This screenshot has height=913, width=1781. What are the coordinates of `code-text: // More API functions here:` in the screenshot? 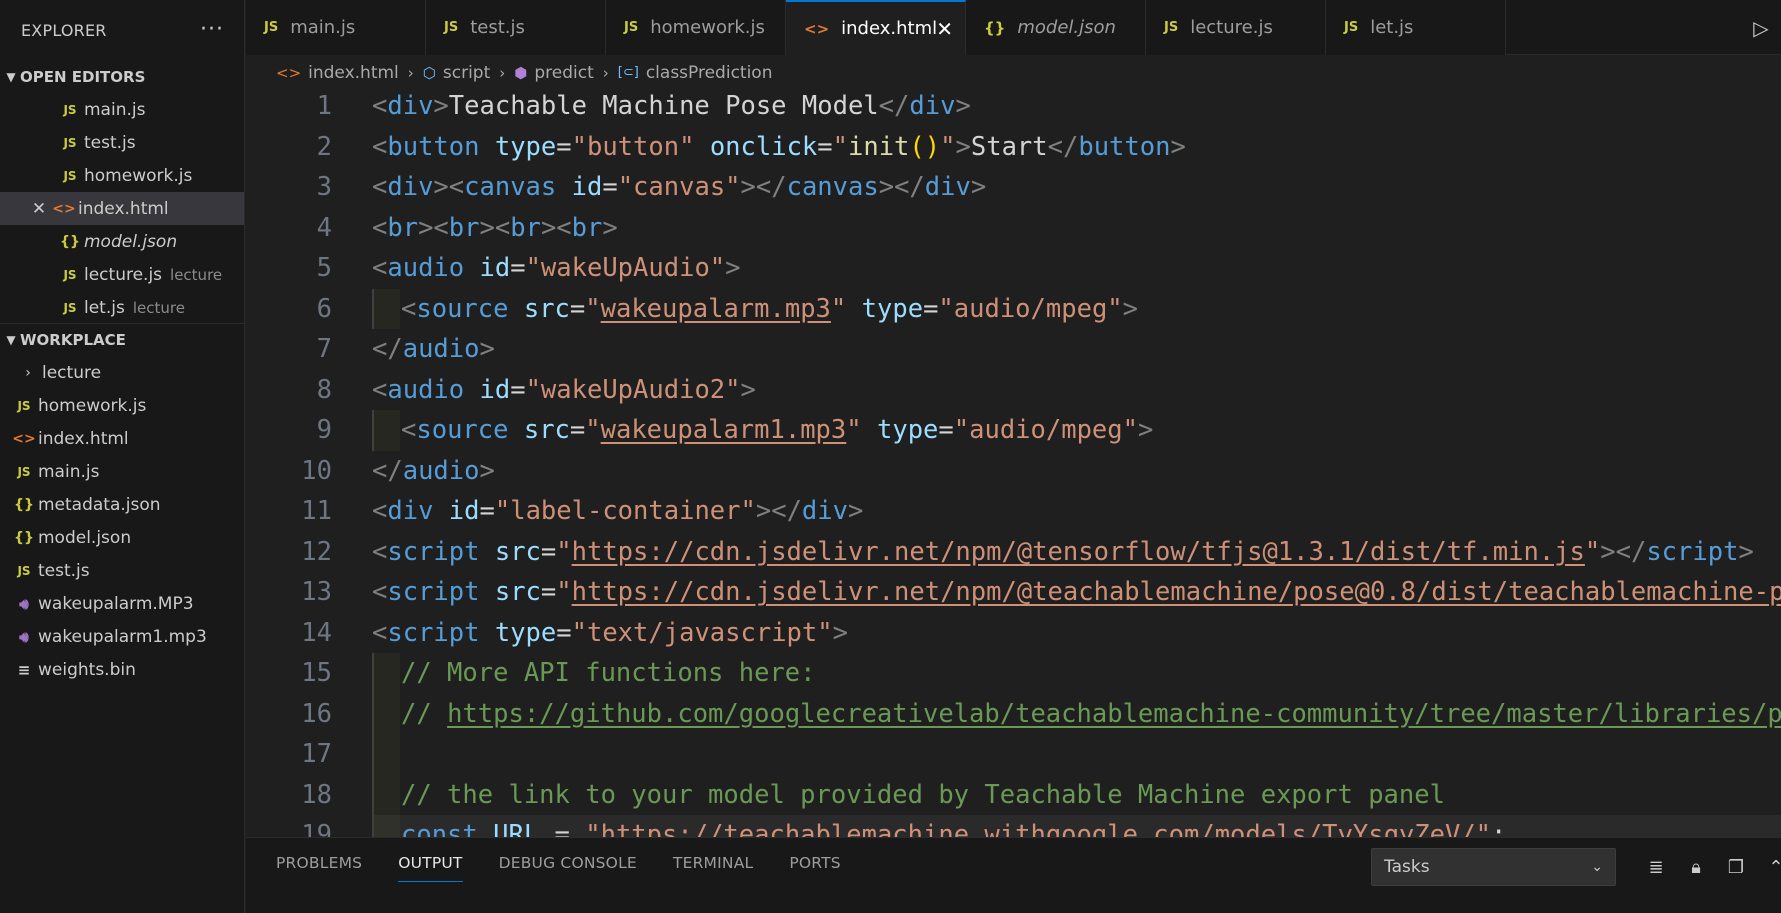 It's located at (608, 673).